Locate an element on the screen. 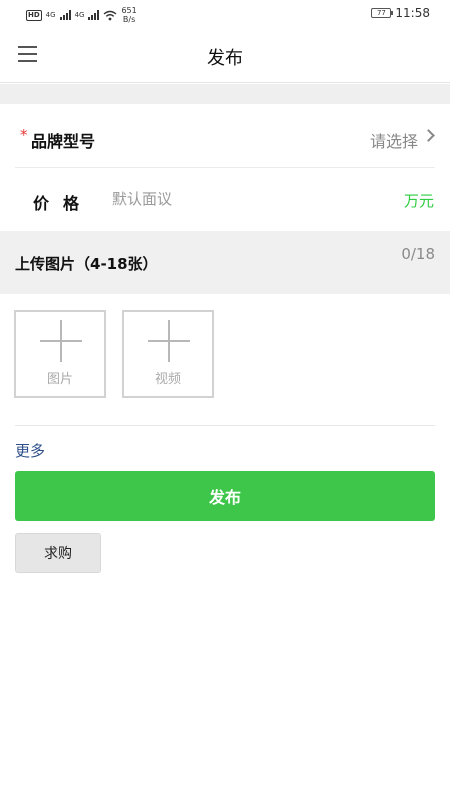 The image size is (450, 800). upload-tiles: 图片 视频 is located at coordinates (114, 354).